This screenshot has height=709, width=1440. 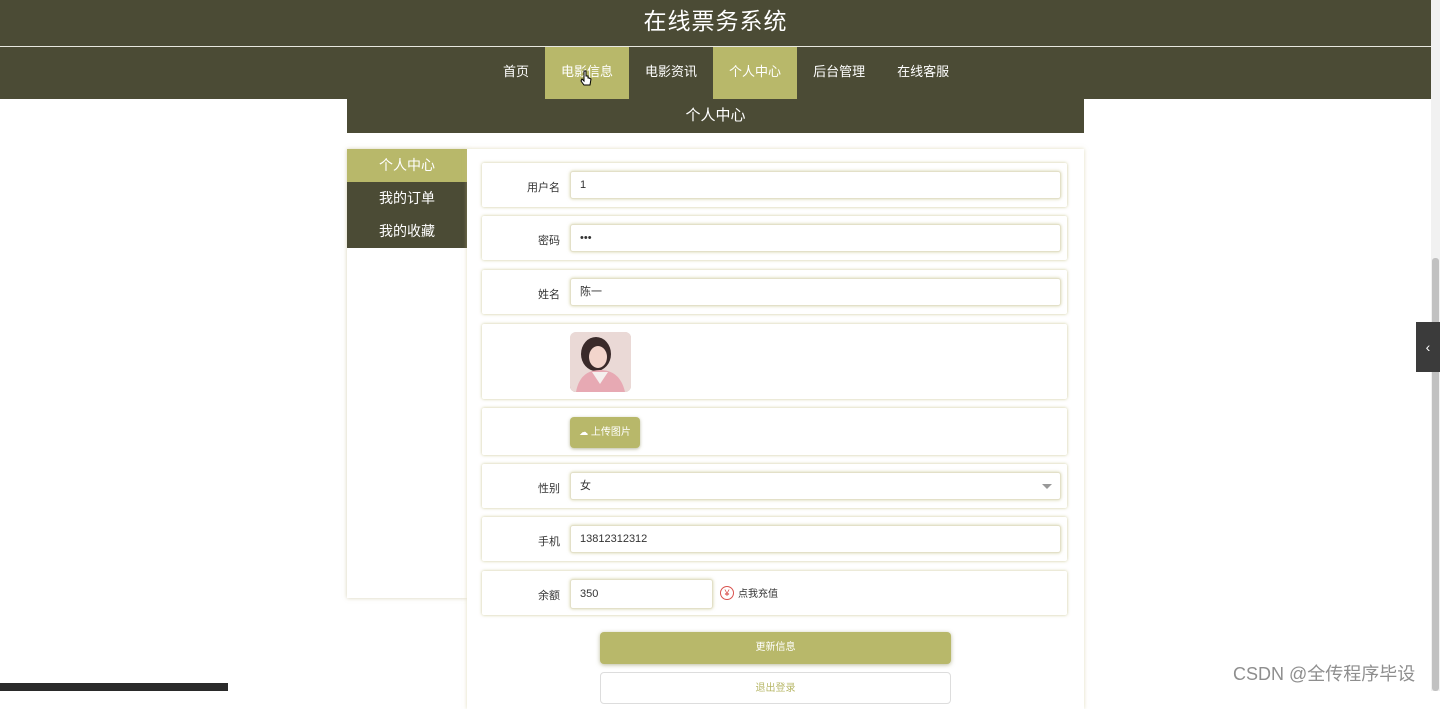 What do you see at coordinates (586, 78) in the screenshot?
I see `pointer-cursor-icon` at bounding box center [586, 78].